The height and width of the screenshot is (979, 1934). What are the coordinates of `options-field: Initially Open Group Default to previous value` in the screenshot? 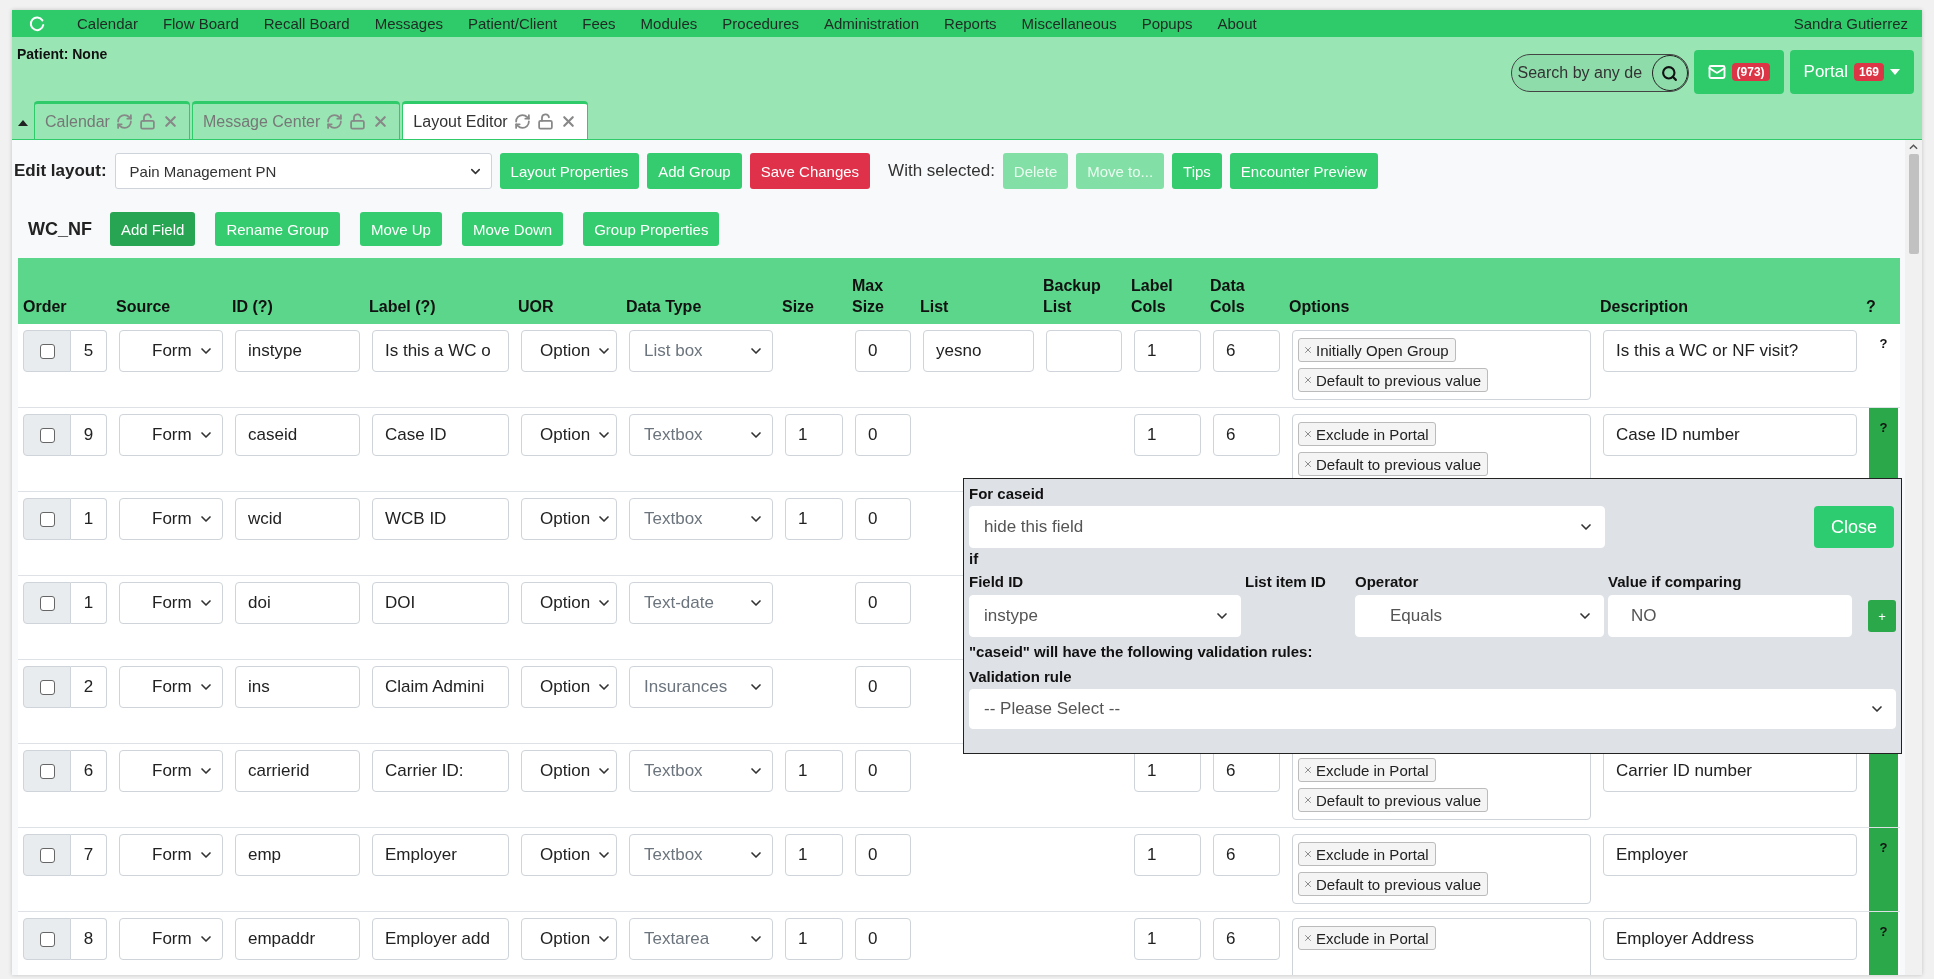 It's located at (1441, 365).